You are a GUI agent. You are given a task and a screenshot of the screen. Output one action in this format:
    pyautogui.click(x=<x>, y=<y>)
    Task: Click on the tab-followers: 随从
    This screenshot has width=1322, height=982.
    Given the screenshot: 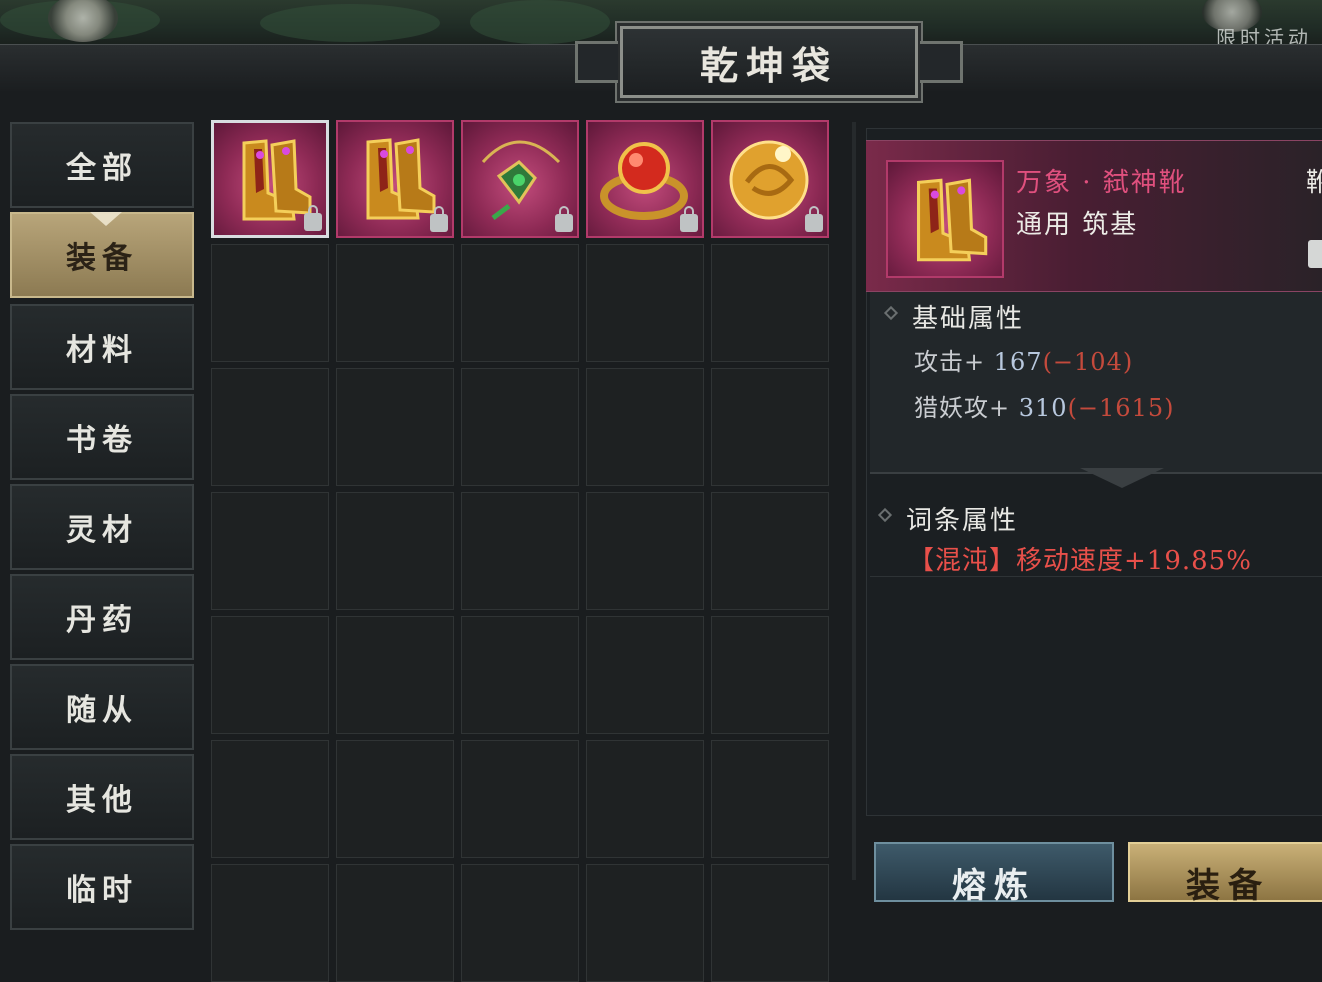 What is the action you would take?
    pyautogui.click(x=102, y=707)
    